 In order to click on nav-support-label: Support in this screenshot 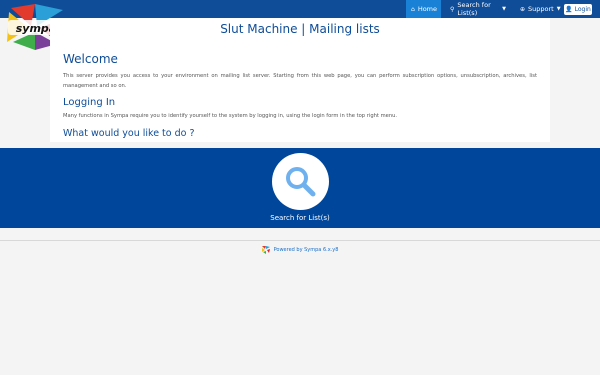, I will do `click(541, 9)`.